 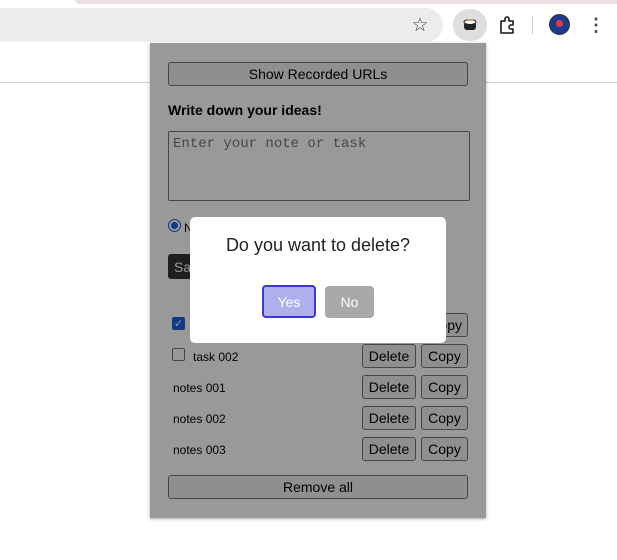 I want to click on extension-icon, so click(x=470, y=25).